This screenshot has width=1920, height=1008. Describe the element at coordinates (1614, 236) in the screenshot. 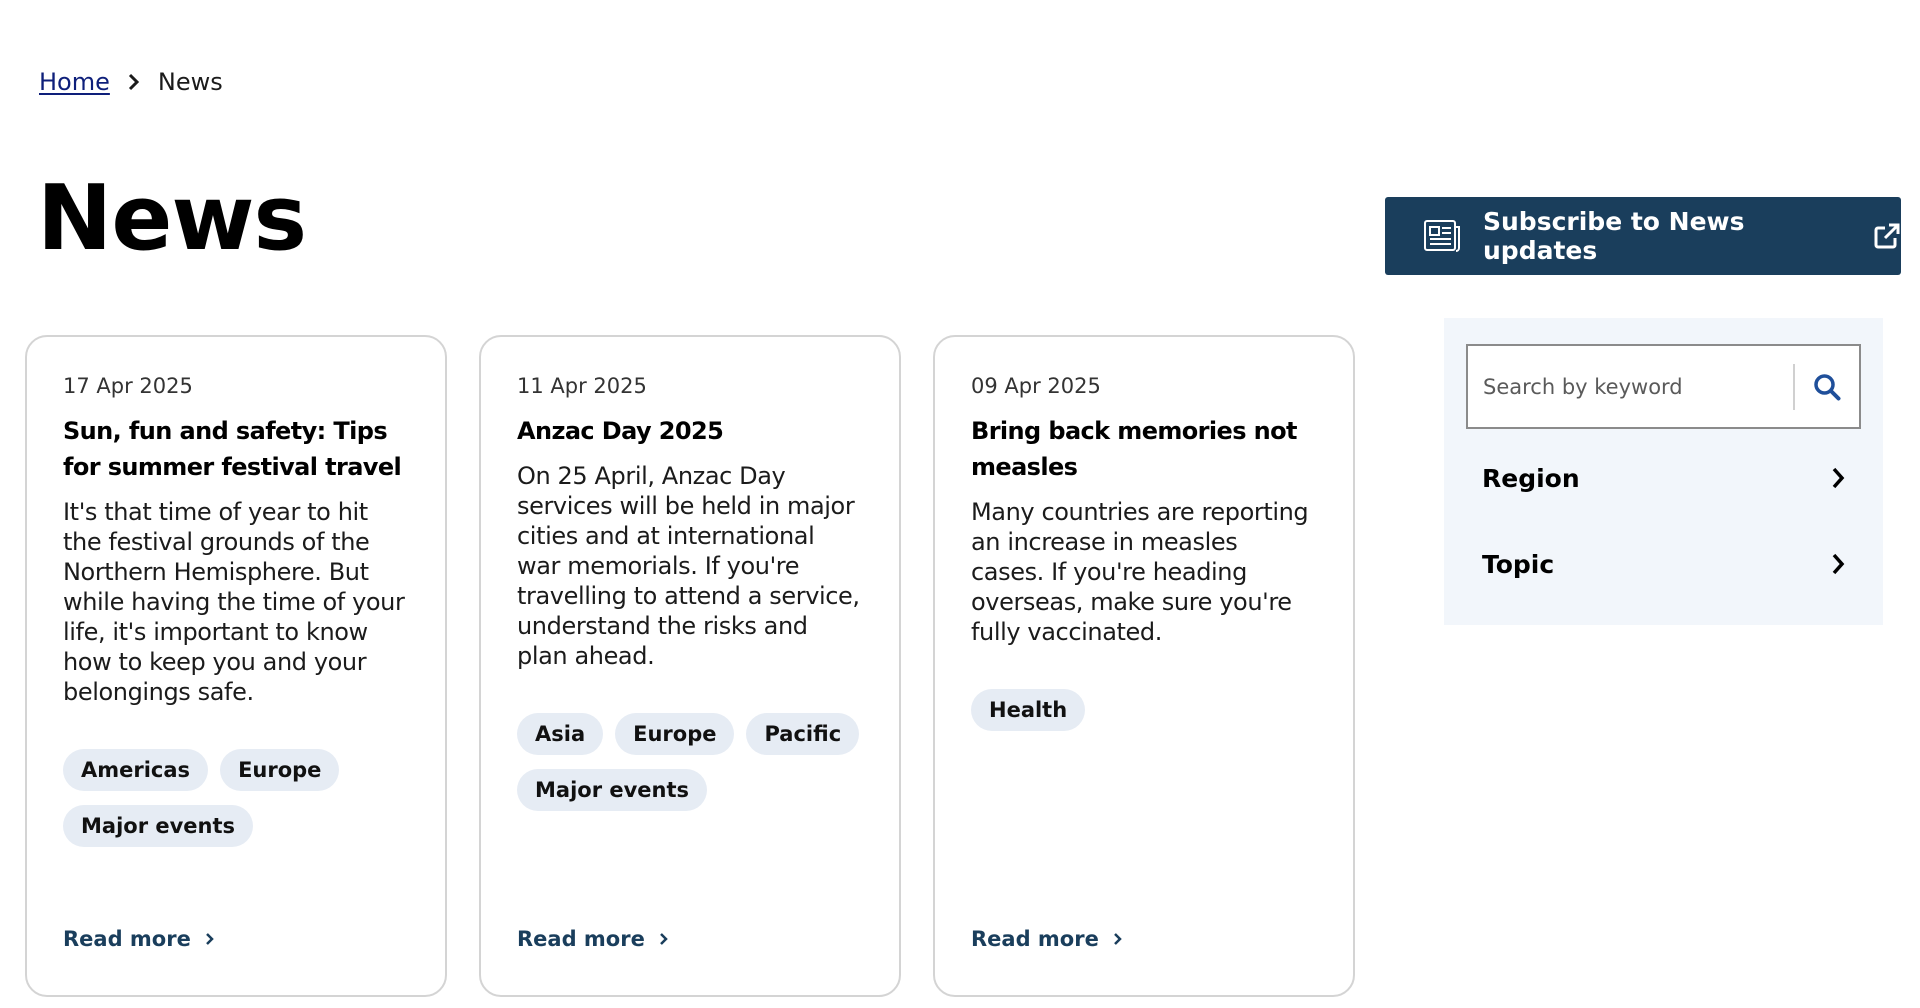

I see `subscribe-label: Subscribe to News updates` at that location.